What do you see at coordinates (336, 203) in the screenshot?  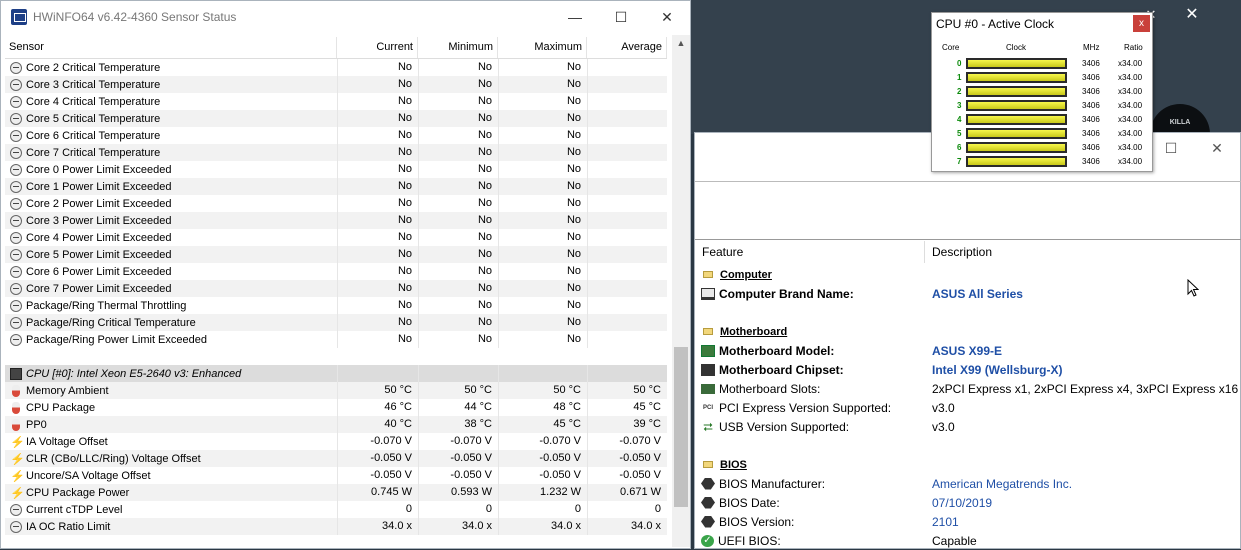 I see `table-row: Core 2 Power Limit Exceeded No No No` at bounding box center [336, 203].